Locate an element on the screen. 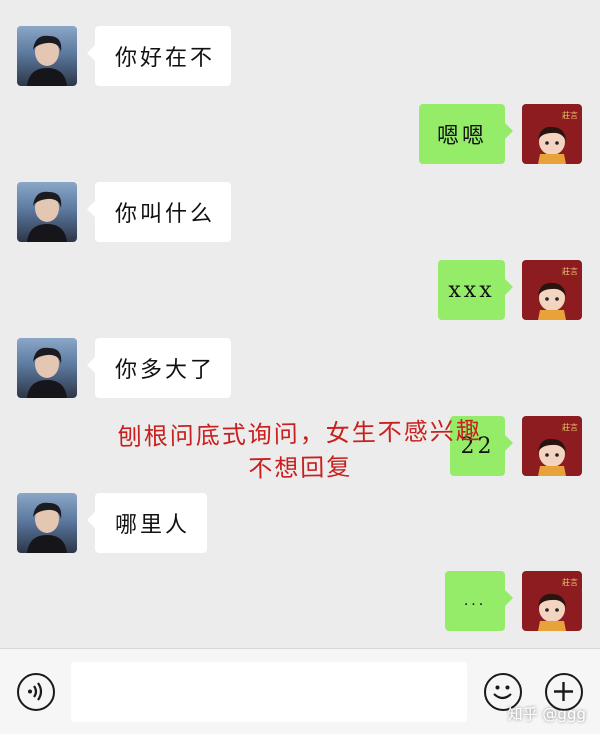  message-bubble: xxx is located at coordinates (475, 290).